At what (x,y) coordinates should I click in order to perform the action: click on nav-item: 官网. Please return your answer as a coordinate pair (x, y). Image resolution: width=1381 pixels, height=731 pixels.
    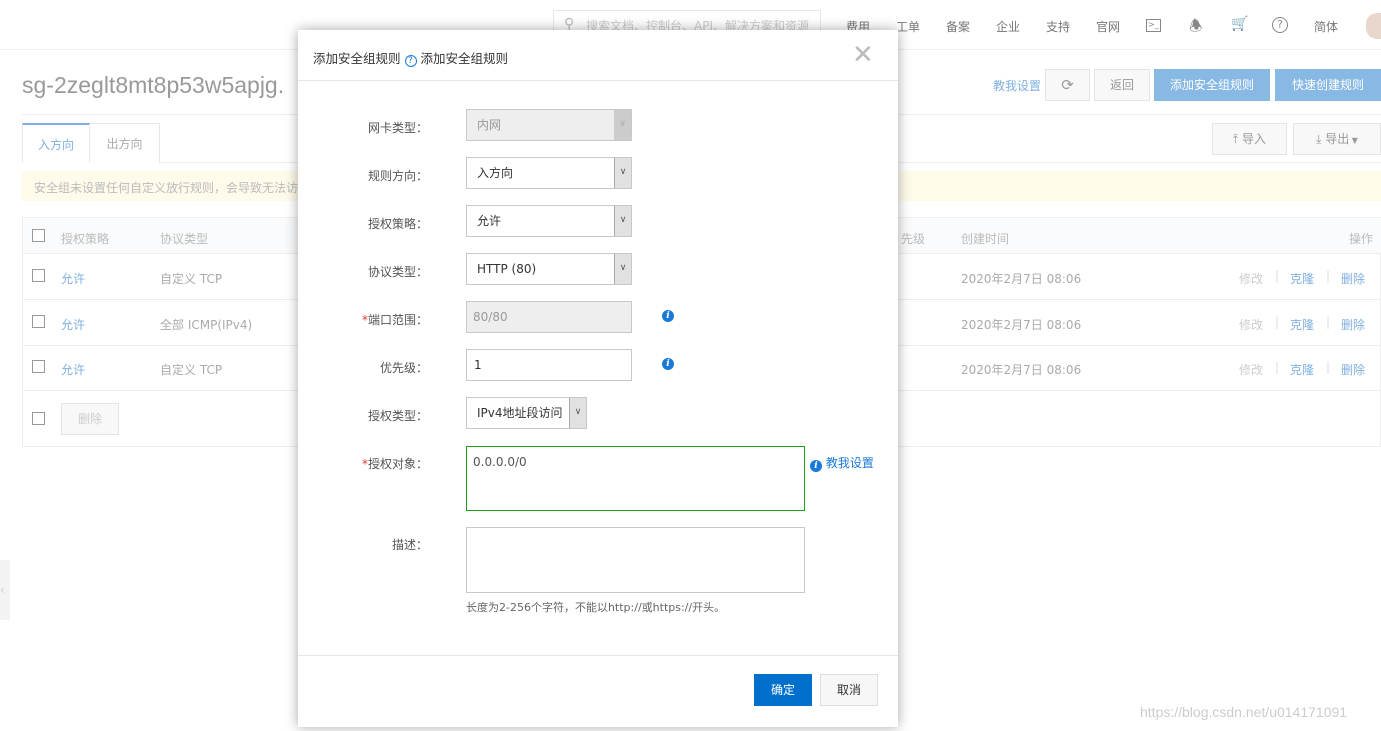
    Looking at the image, I should click on (1108, 26).